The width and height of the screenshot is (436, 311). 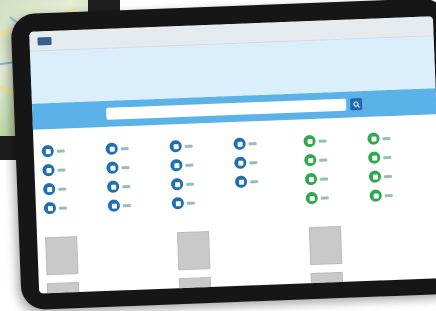 I want to click on truck-icon, so click(x=178, y=203).